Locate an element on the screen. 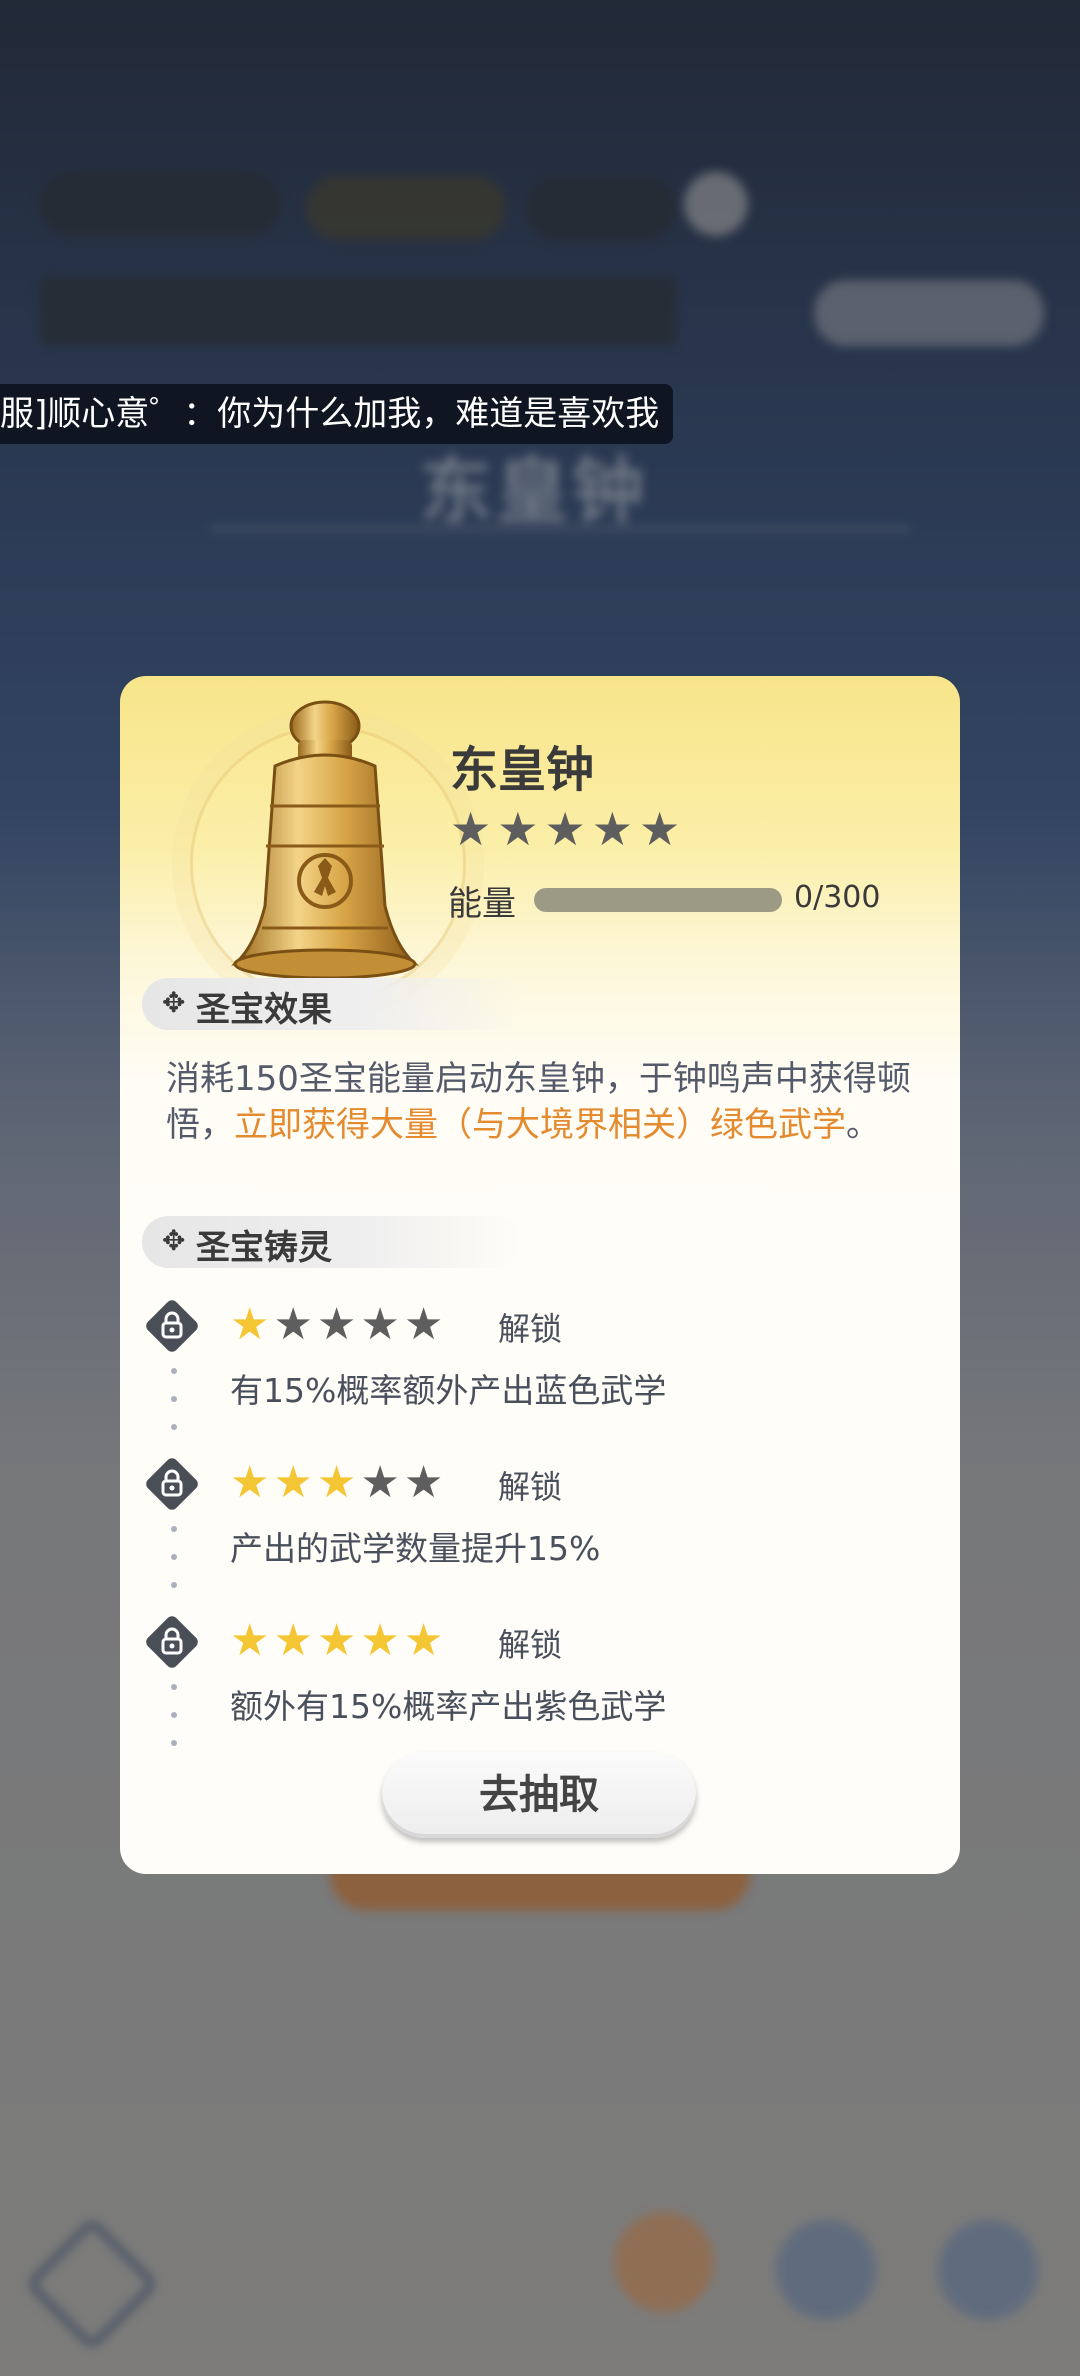 The width and height of the screenshot is (1080, 2376). tier-1-stars: ★ ★ ★ ★ ★ is located at coordinates (336, 1325).